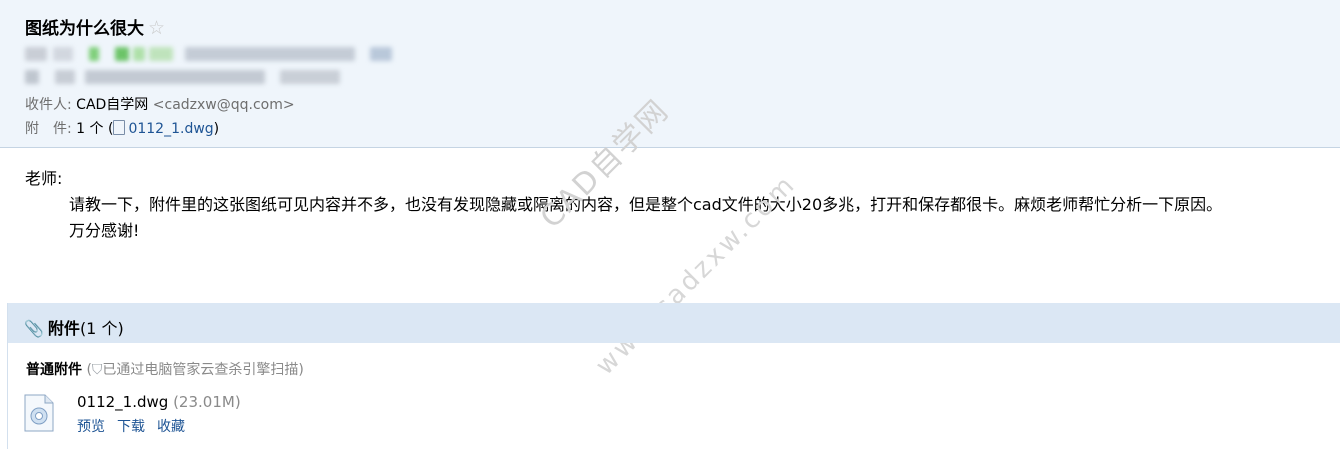 Image resolution: width=1340 pixels, height=449 pixels. Describe the element at coordinates (48, 105) in the screenshot. I see `recipient-label: 收件人:` at that location.